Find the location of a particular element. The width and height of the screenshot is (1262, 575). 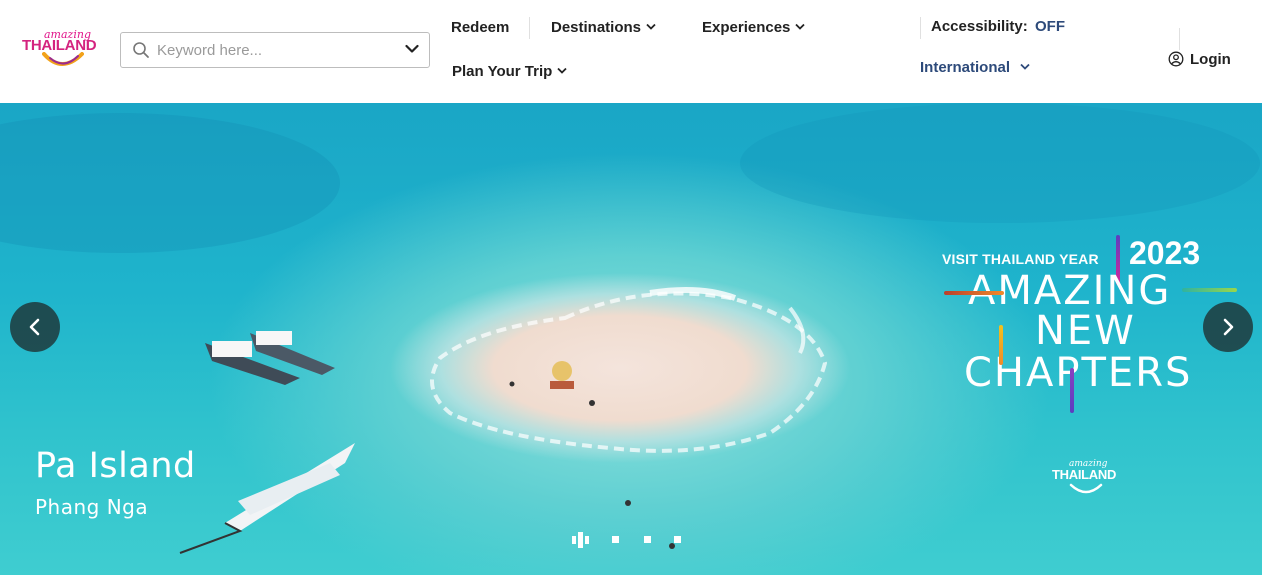

login-label: Login is located at coordinates (1210, 59).